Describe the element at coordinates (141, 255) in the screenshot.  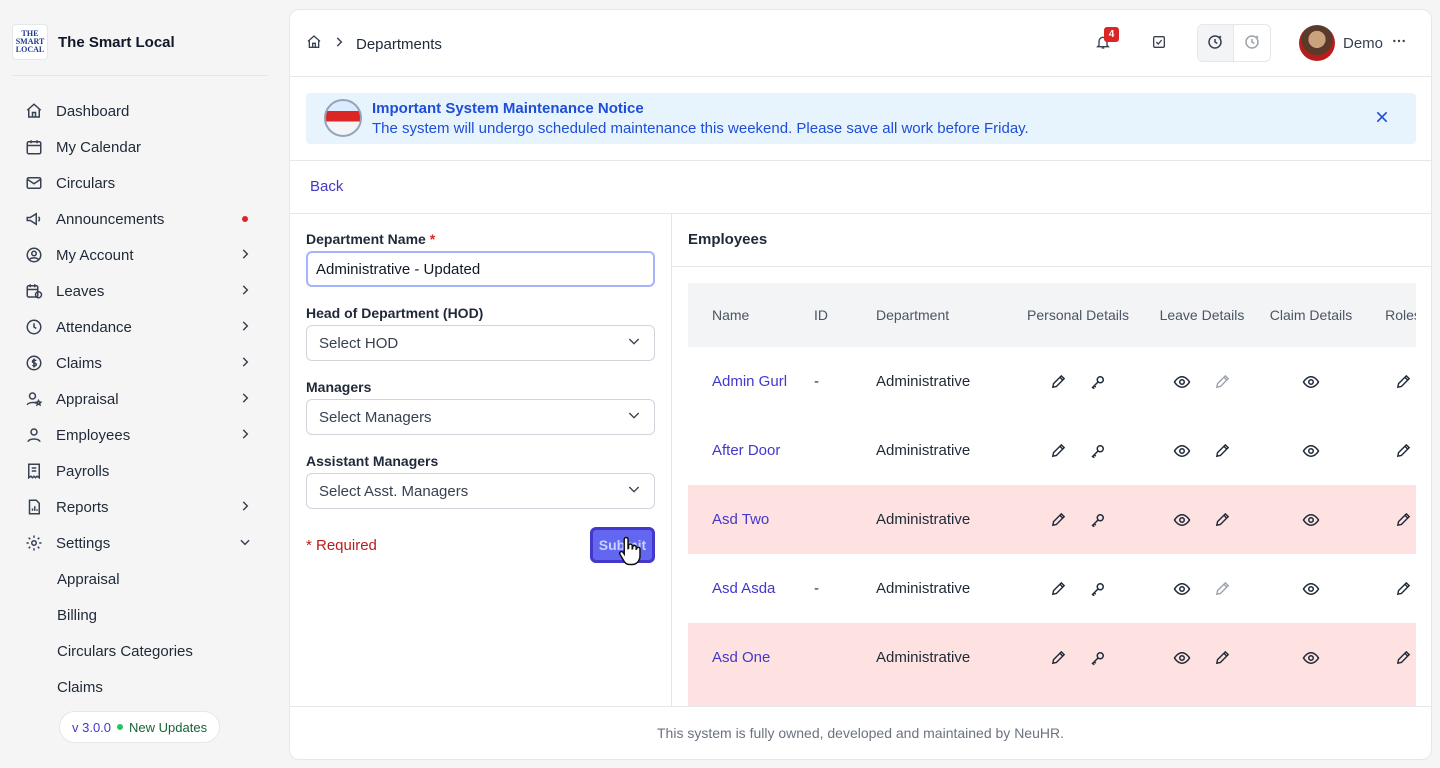
I see `sidebar-item-my-account: My Account` at that location.